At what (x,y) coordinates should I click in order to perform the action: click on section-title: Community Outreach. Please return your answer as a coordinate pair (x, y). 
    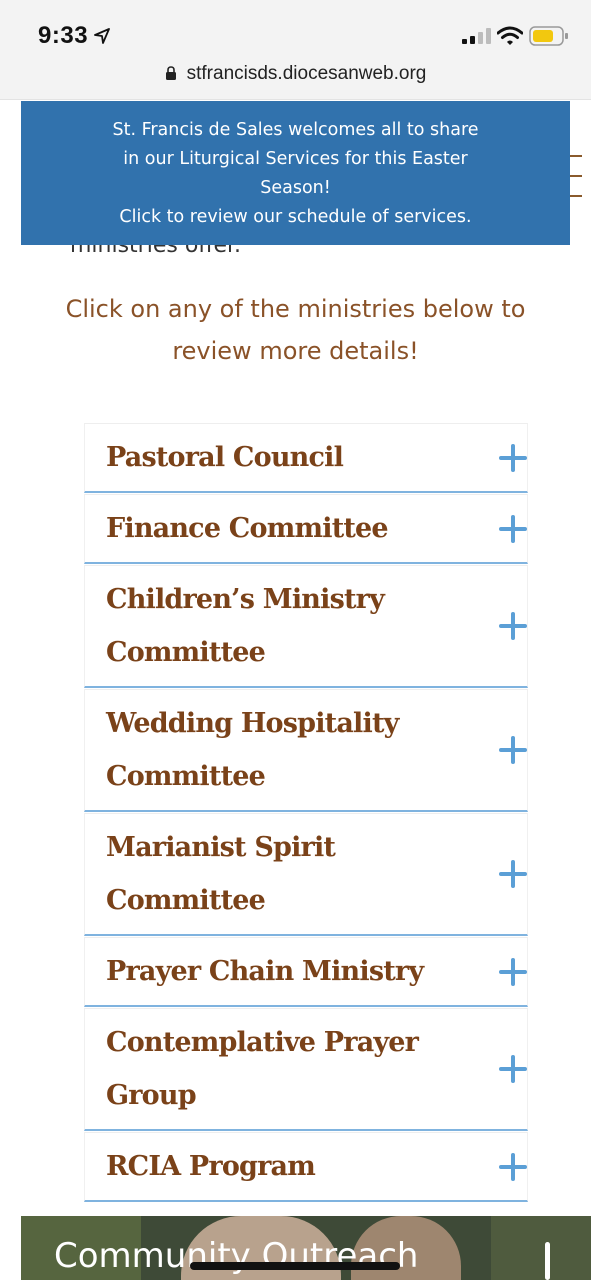
    Looking at the image, I should click on (236, 1256).